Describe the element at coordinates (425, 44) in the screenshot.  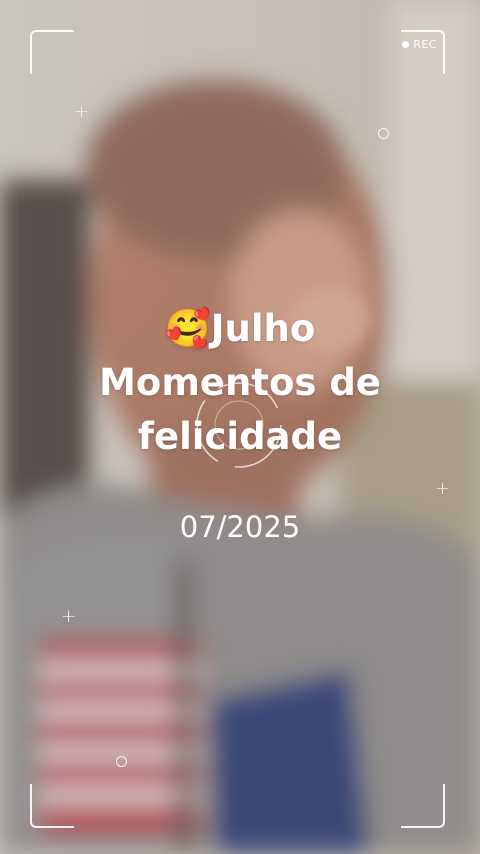
I see `rec-label: REC` at that location.